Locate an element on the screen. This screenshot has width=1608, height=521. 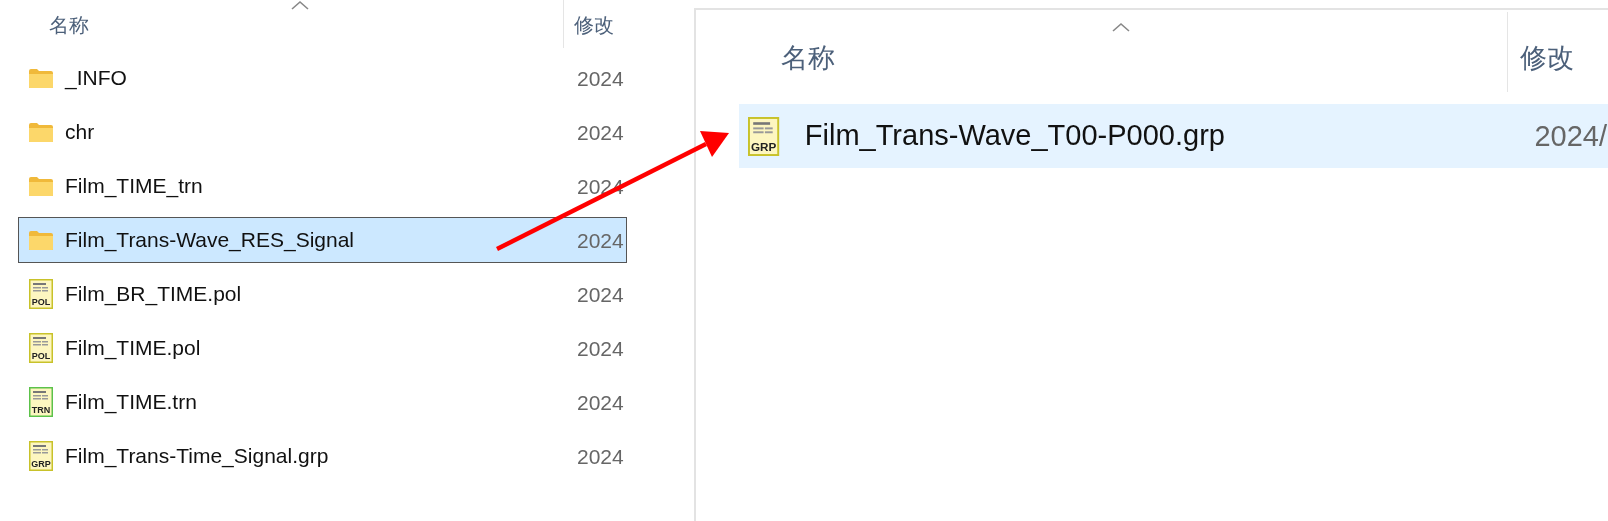
file-name: Film_TIME_trn is located at coordinates (134, 186).